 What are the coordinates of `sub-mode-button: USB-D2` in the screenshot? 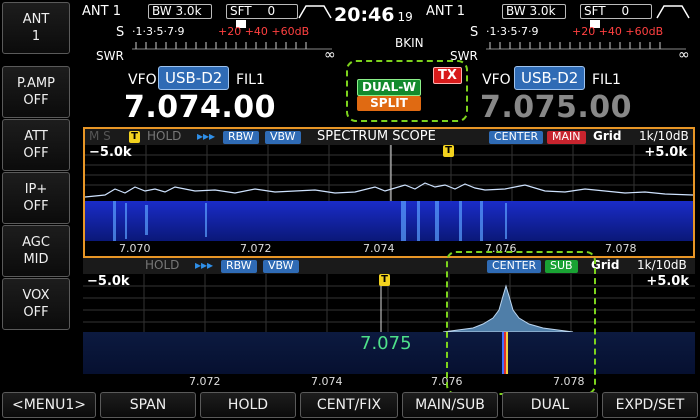 It's located at (550, 78).